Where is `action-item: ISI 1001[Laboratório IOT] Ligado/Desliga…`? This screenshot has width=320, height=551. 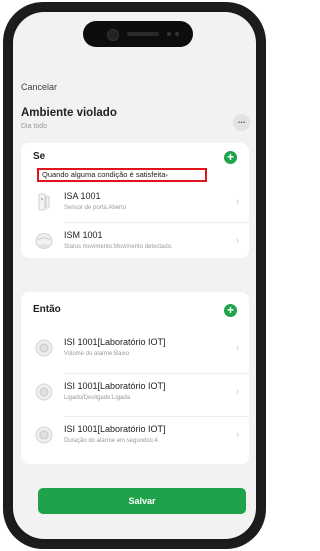
action-item: ISI 1001[Laboratório IOT] Ligado/Desliga… is located at coordinates (135, 393).